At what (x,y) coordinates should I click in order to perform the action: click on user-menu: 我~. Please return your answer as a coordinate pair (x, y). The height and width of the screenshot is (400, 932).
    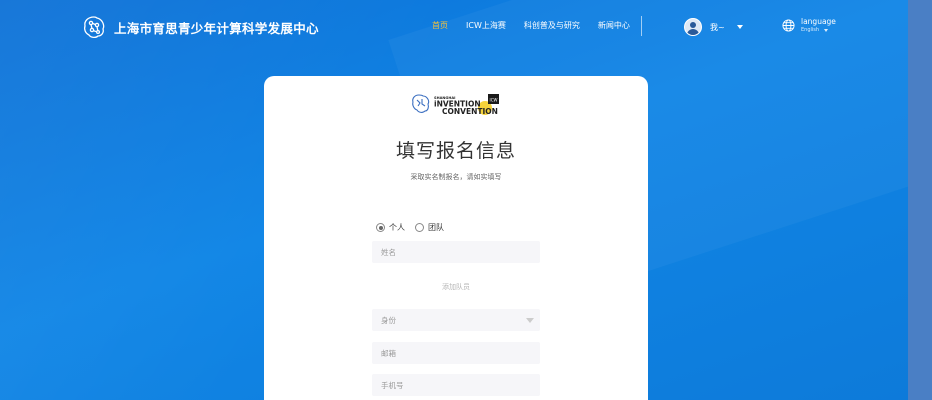
    Looking at the image, I should click on (713, 27).